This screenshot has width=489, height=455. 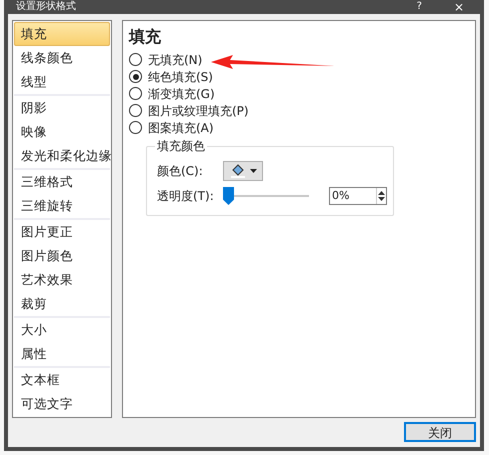 What do you see at coordinates (358, 196) in the screenshot?
I see `transparency-spinner: 0%` at bounding box center [358, 196].